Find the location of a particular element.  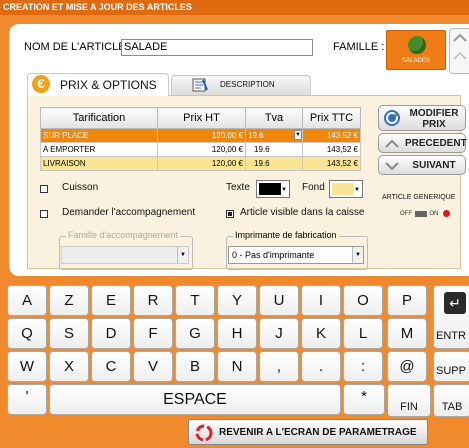

keyboard-space-key: ESPACE is located at coordinates (195, 399).